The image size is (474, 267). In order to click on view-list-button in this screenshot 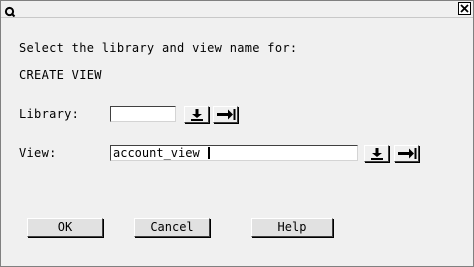, I will do `click(376, 153)`.